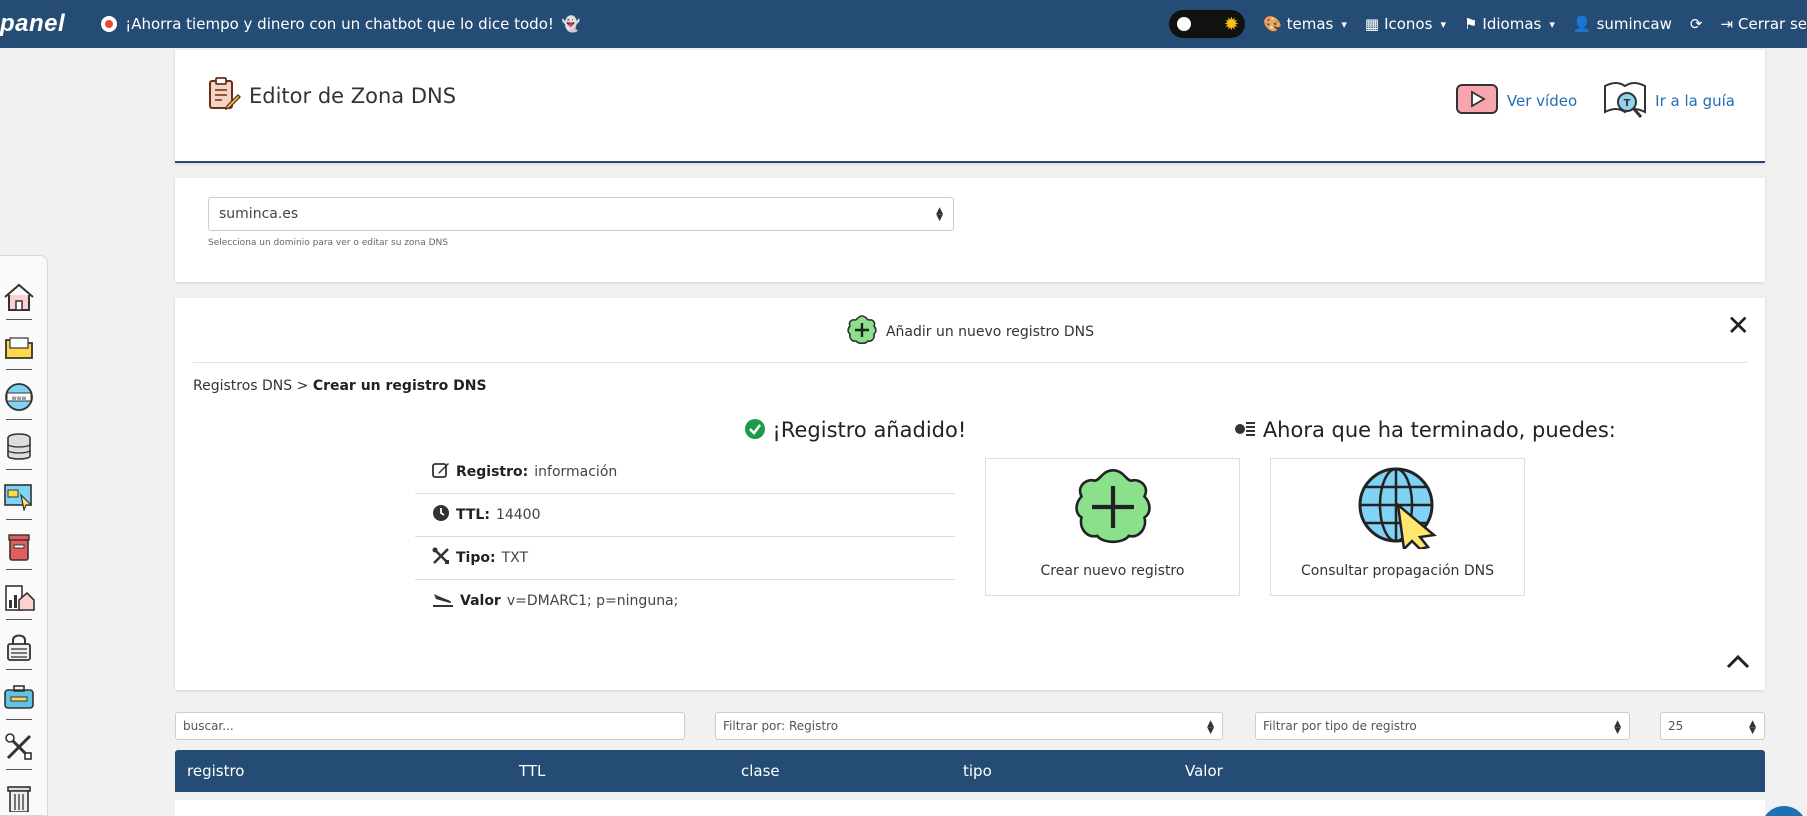  I want to click on domain-select-value: suminca.es, so click(259, 214).